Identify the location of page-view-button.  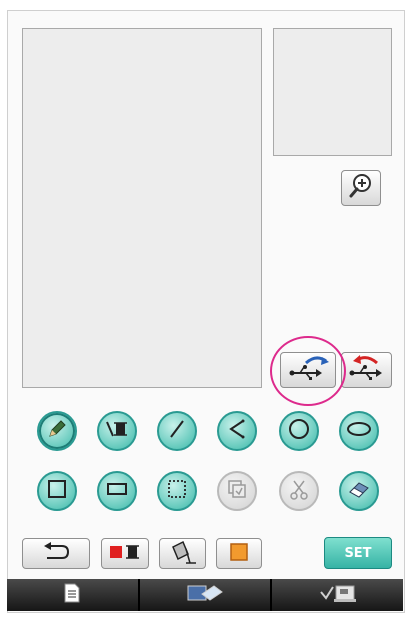
(72, 595).